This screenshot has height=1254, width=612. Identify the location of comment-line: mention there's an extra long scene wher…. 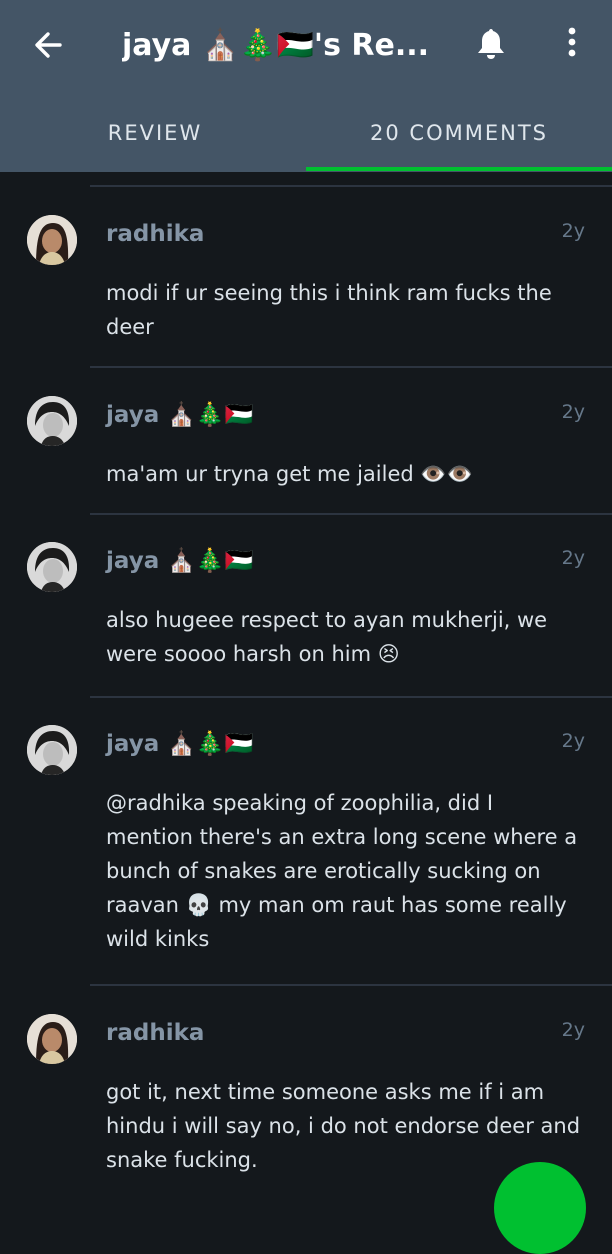
(342, 837).